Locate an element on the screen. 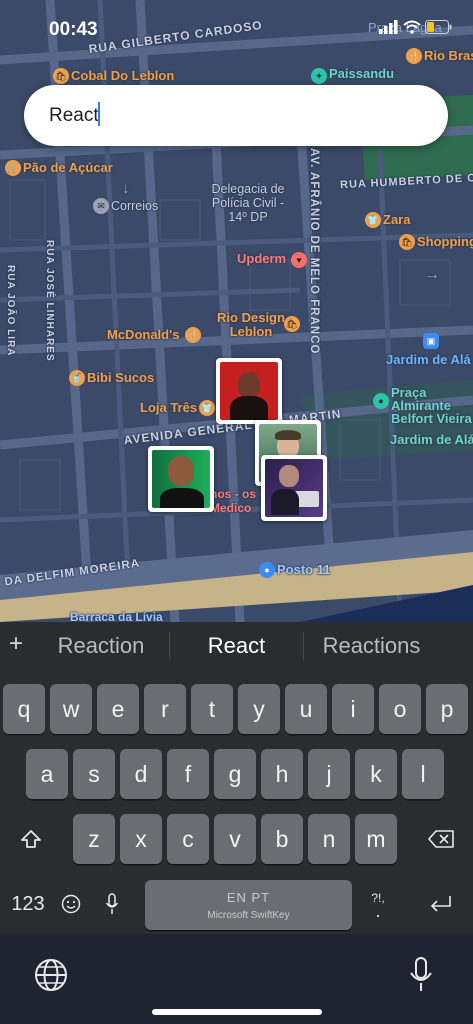 The image size is (473, 1024). status-icons is located at coordinates (416, 27).